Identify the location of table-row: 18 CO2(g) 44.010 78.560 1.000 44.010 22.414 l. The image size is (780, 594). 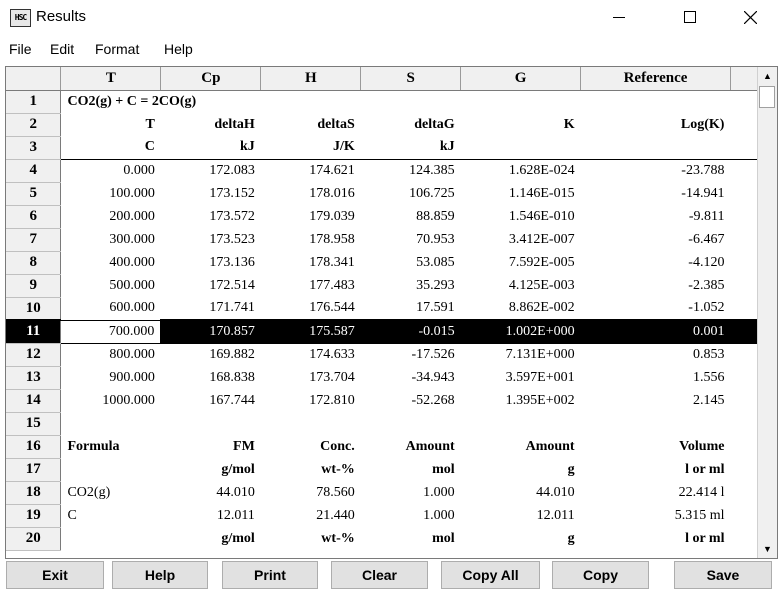
(382, 493).